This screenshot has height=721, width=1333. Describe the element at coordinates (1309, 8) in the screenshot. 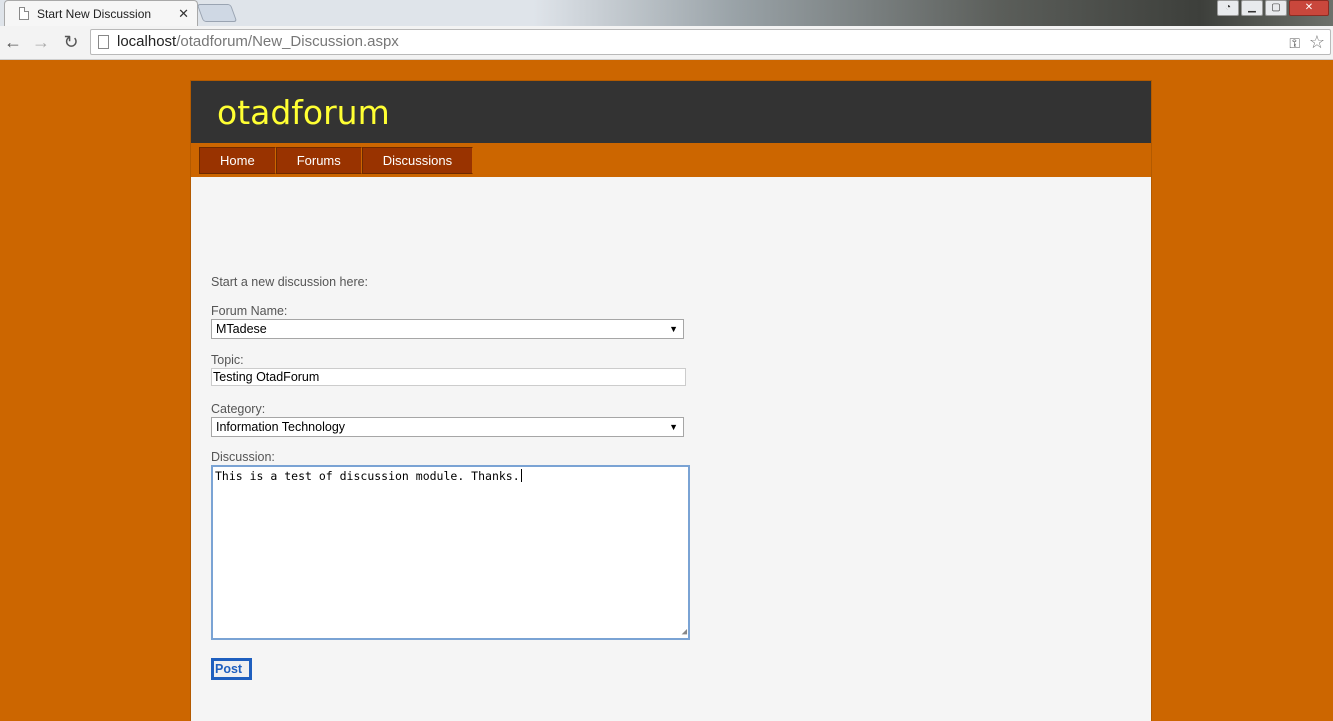

I see `close-window-icon: ✕` at that location.